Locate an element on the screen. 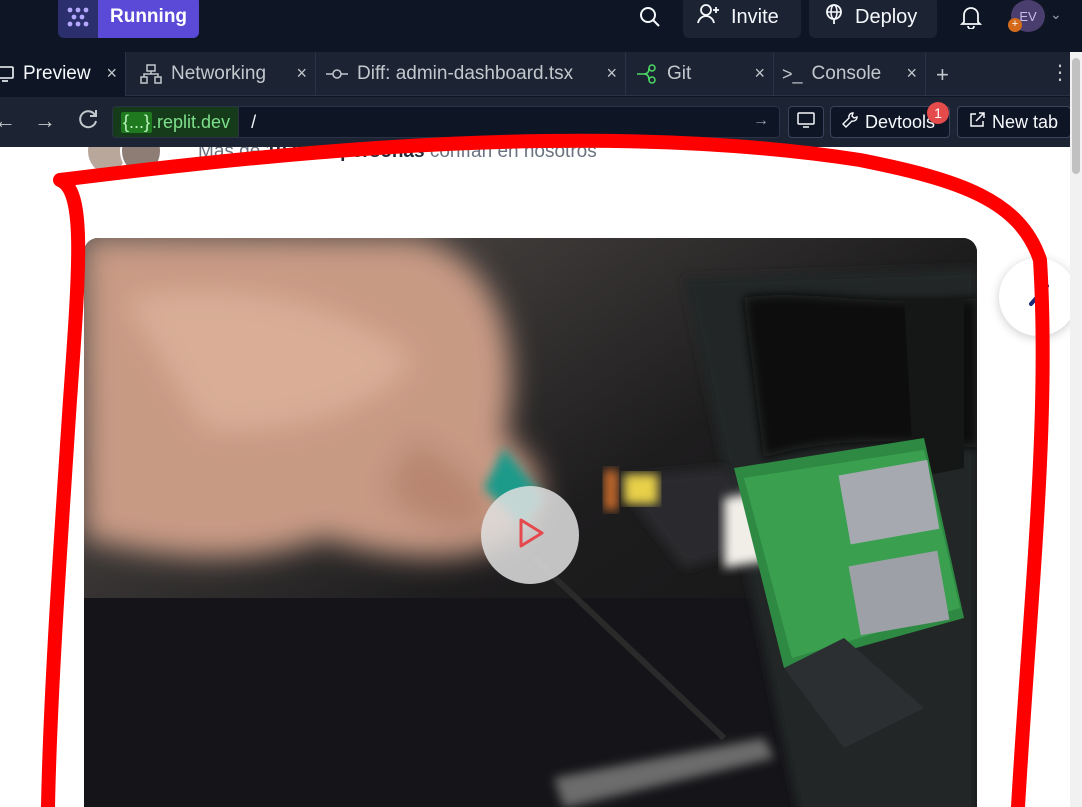  deploy-button: Deploy is located at coordinates (873, 19).